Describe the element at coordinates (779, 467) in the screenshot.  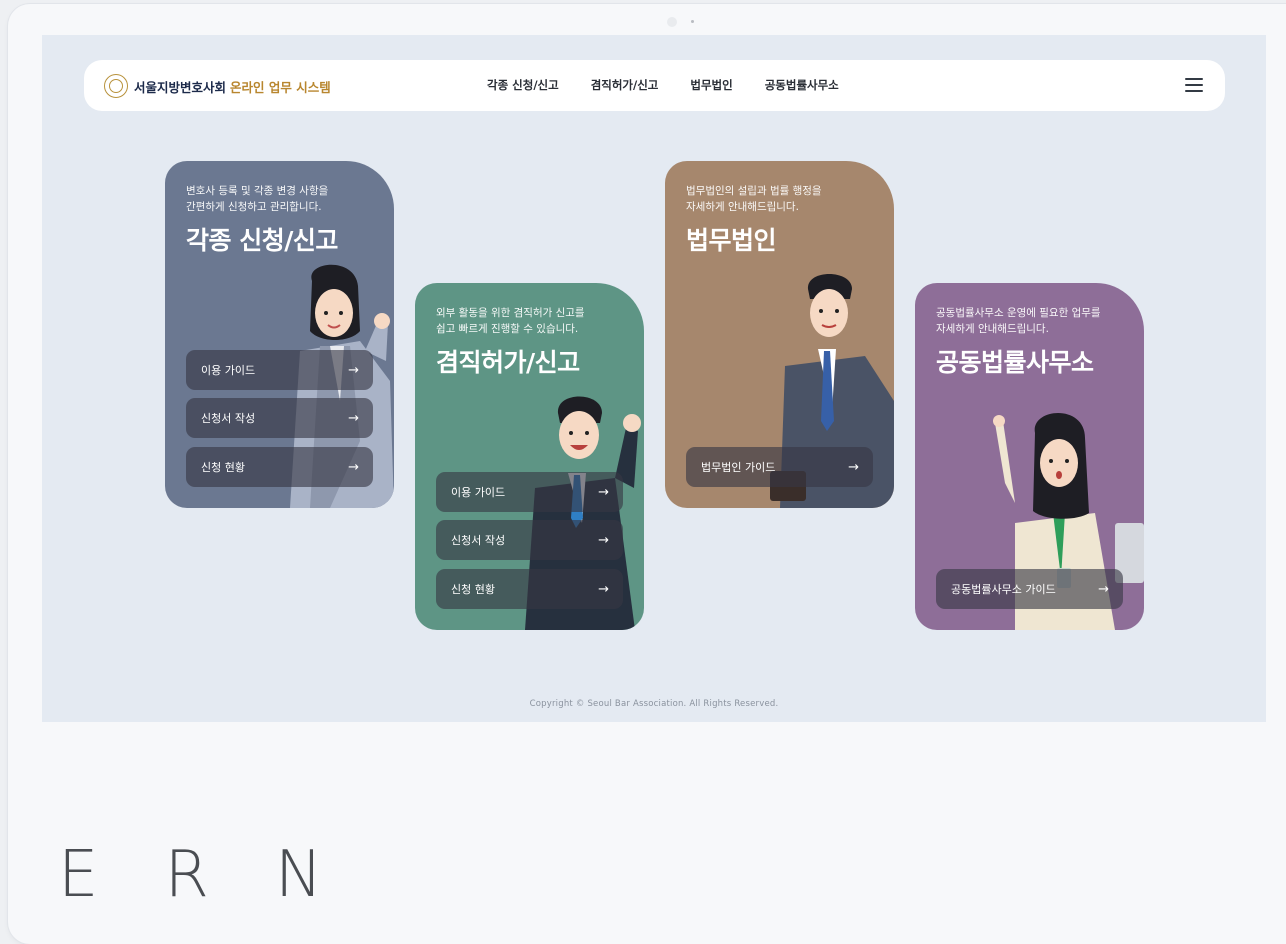
I see `law-firm-guide-button: 법무법인 가이드 →` at that location.